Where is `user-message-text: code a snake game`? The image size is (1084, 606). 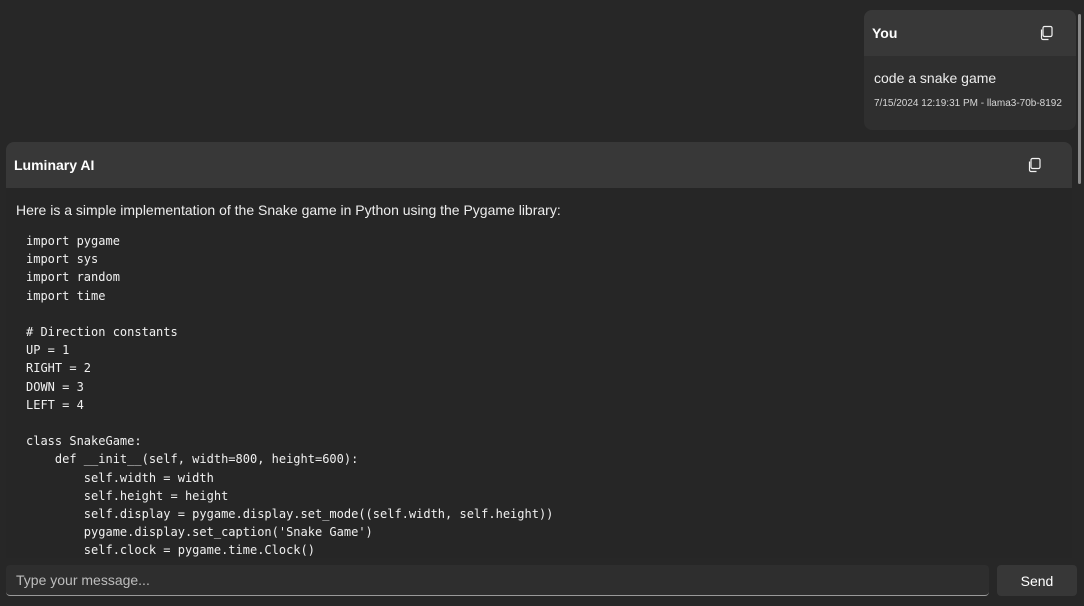 user-message-text: code a snake game is located at coordinates (935, 78).